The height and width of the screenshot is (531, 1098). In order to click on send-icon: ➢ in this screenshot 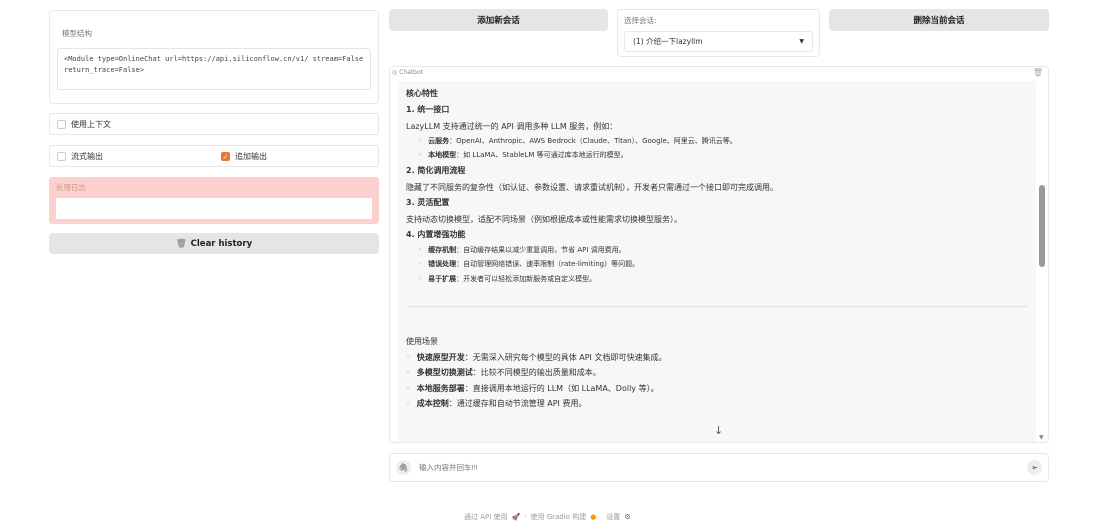, I will do `click(1034, 467)`.